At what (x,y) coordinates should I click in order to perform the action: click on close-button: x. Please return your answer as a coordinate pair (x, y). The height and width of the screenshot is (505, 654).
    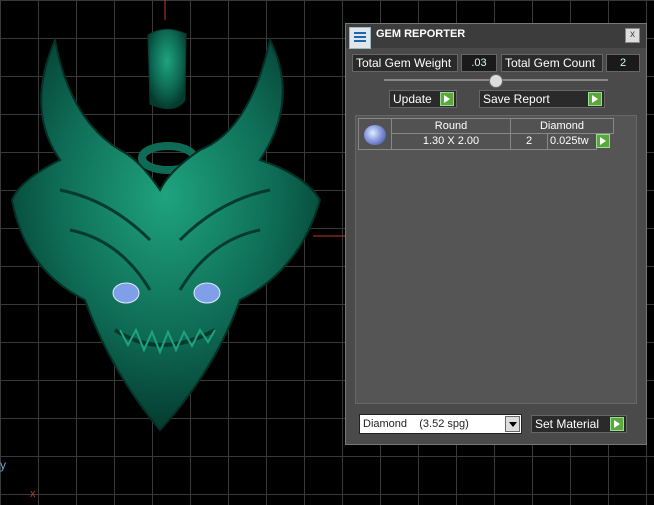
    Looking at the image, I should click on (632, 35).